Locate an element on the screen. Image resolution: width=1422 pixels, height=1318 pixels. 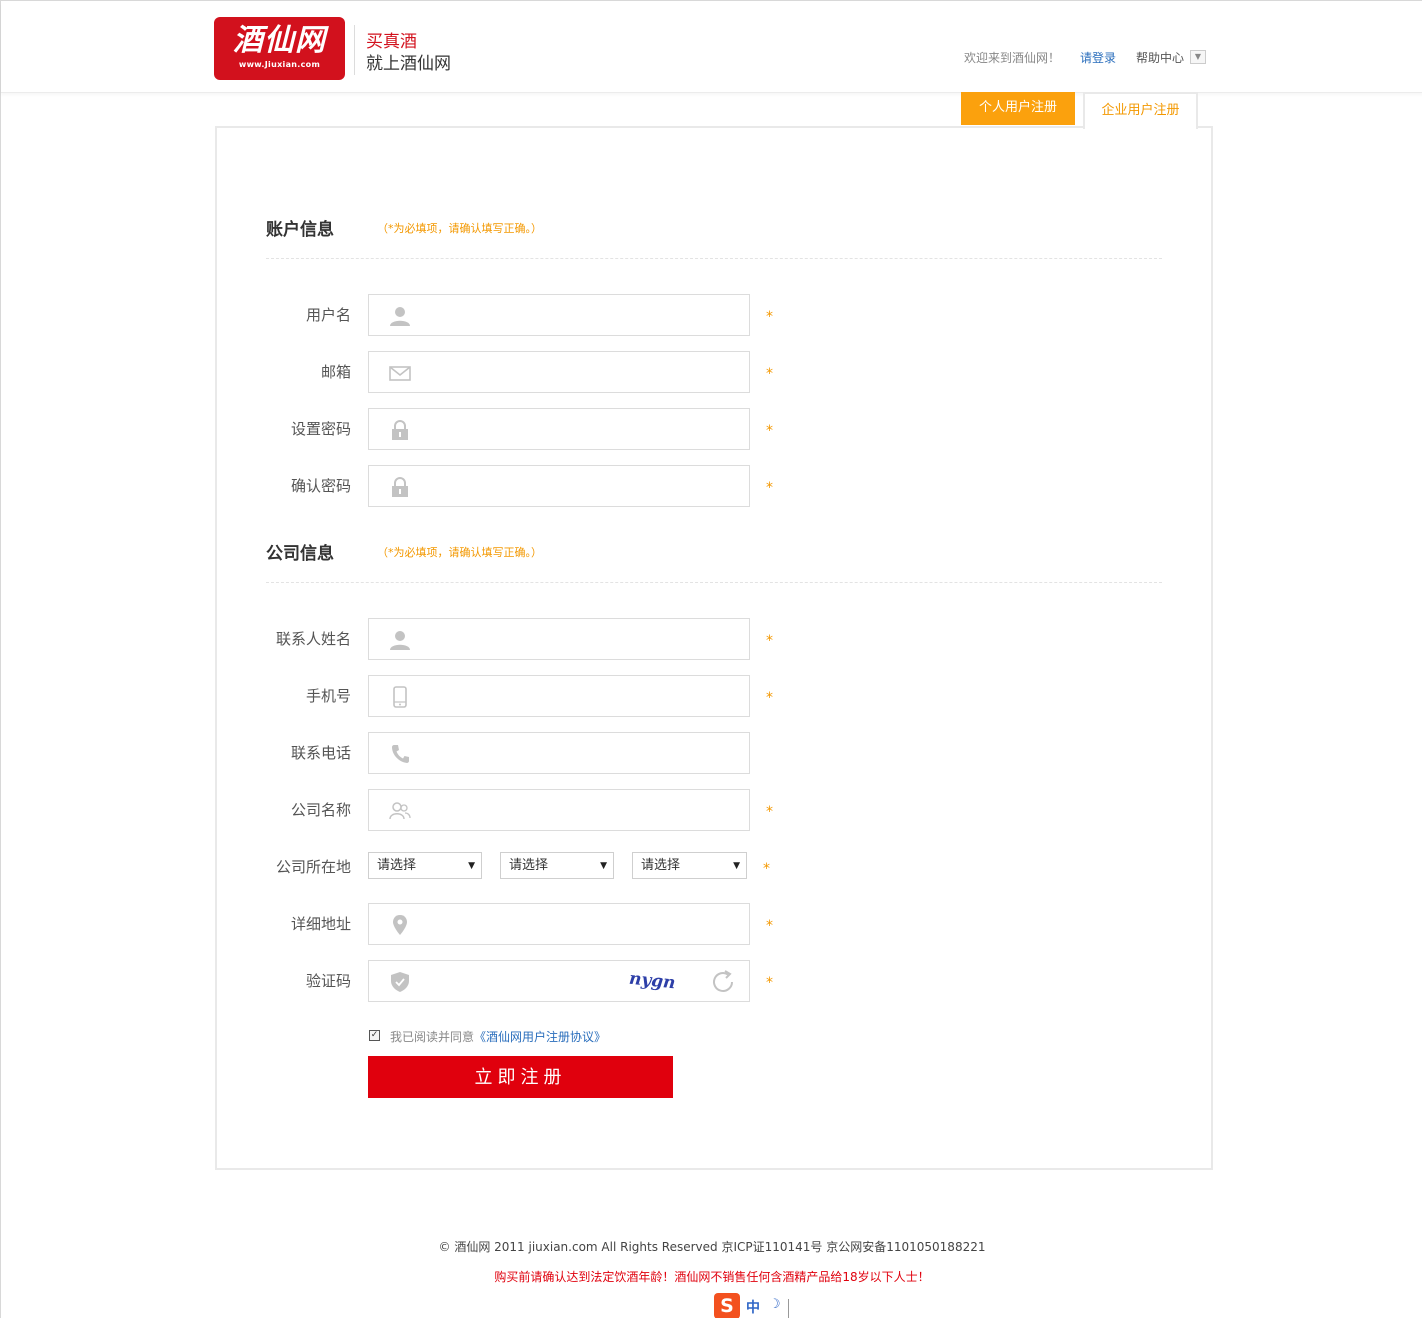
company-info-title: 公司信息 is located at coordinates (300, 554).